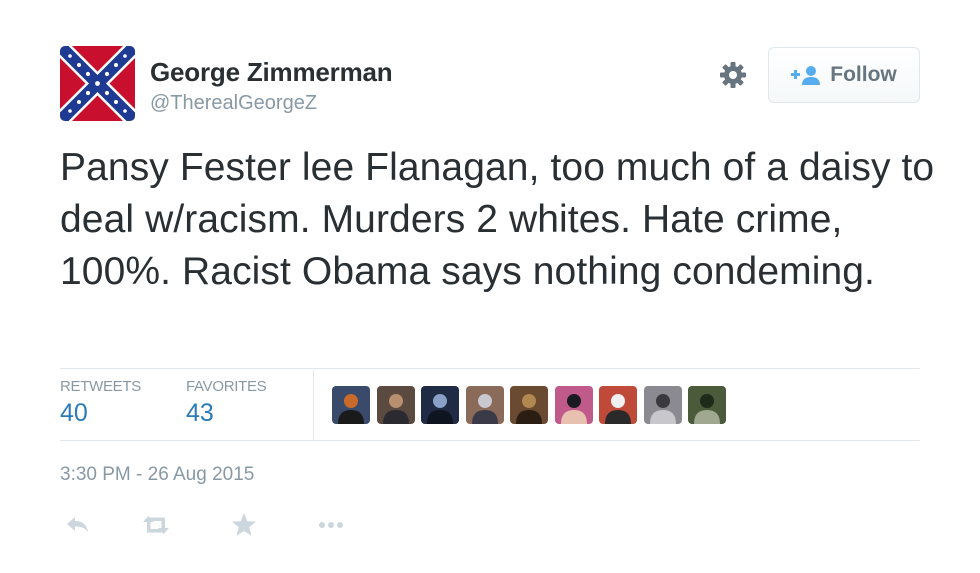 Image resolution: width=980 pixels, height=573 pixels. I want to click on user-avatar, so click(97, 83).